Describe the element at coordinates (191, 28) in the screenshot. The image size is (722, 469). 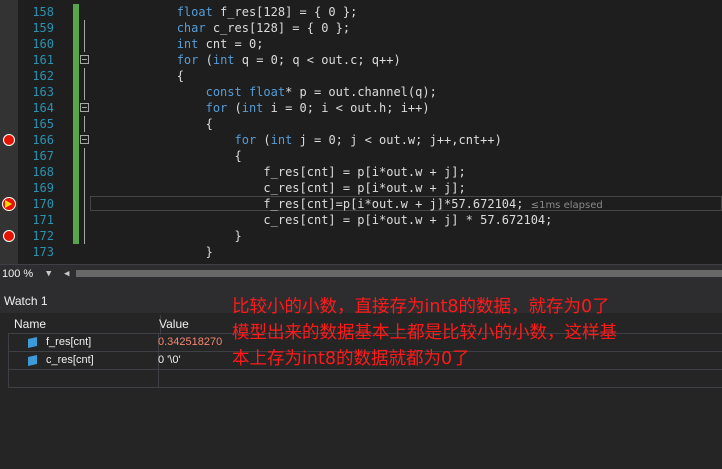
I see `keyword: char` at that location.